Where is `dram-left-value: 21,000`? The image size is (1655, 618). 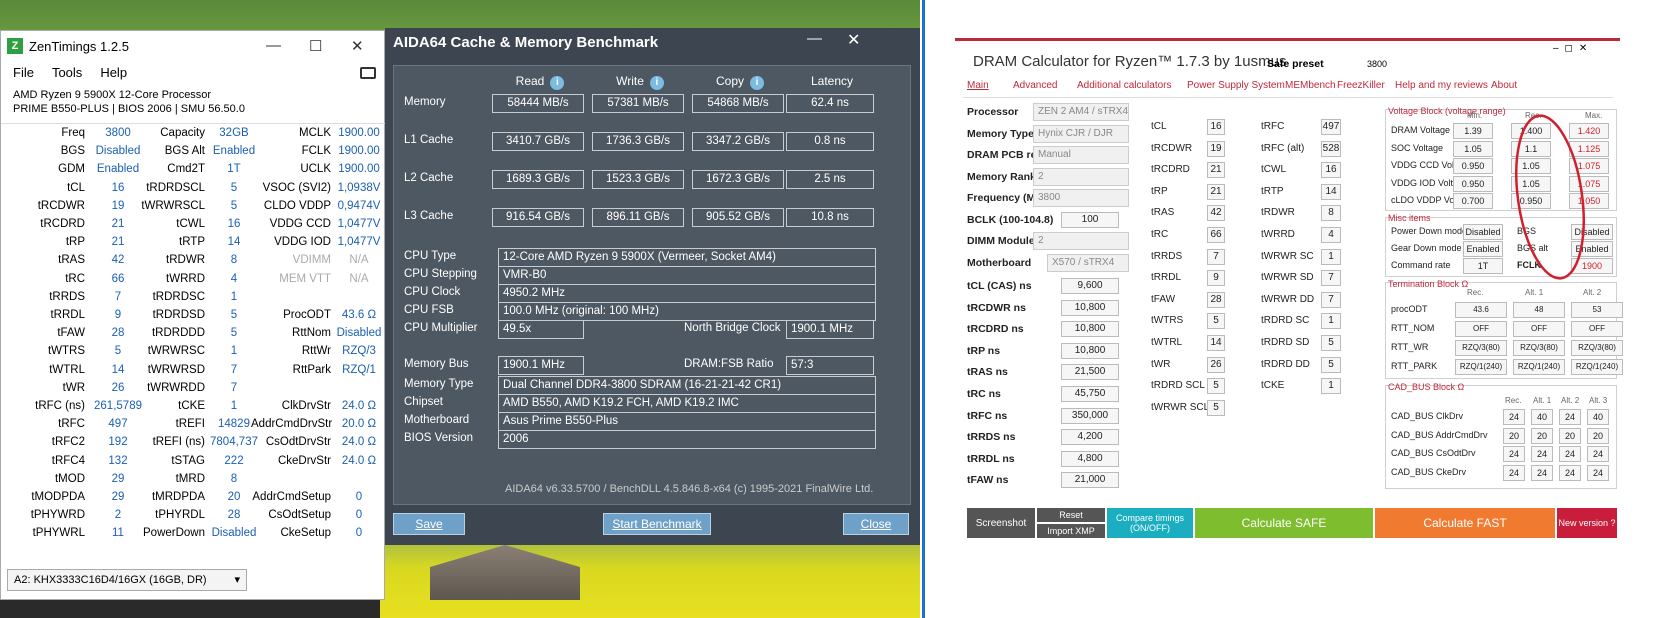
dram-left-value: 21,000 is located at coordinates (1090, 480).